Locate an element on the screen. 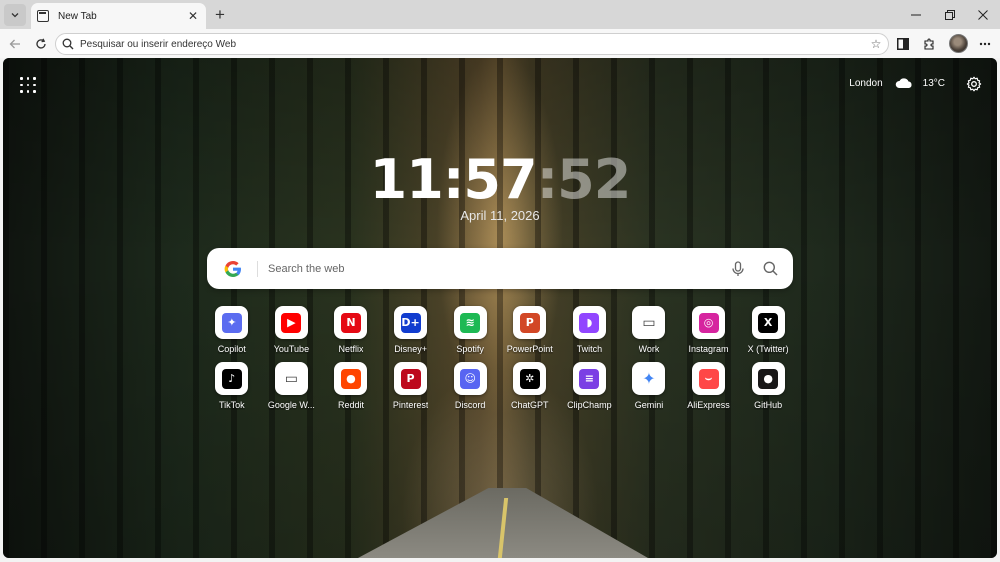  puzzle-icon is located at coordinates (929, 44).